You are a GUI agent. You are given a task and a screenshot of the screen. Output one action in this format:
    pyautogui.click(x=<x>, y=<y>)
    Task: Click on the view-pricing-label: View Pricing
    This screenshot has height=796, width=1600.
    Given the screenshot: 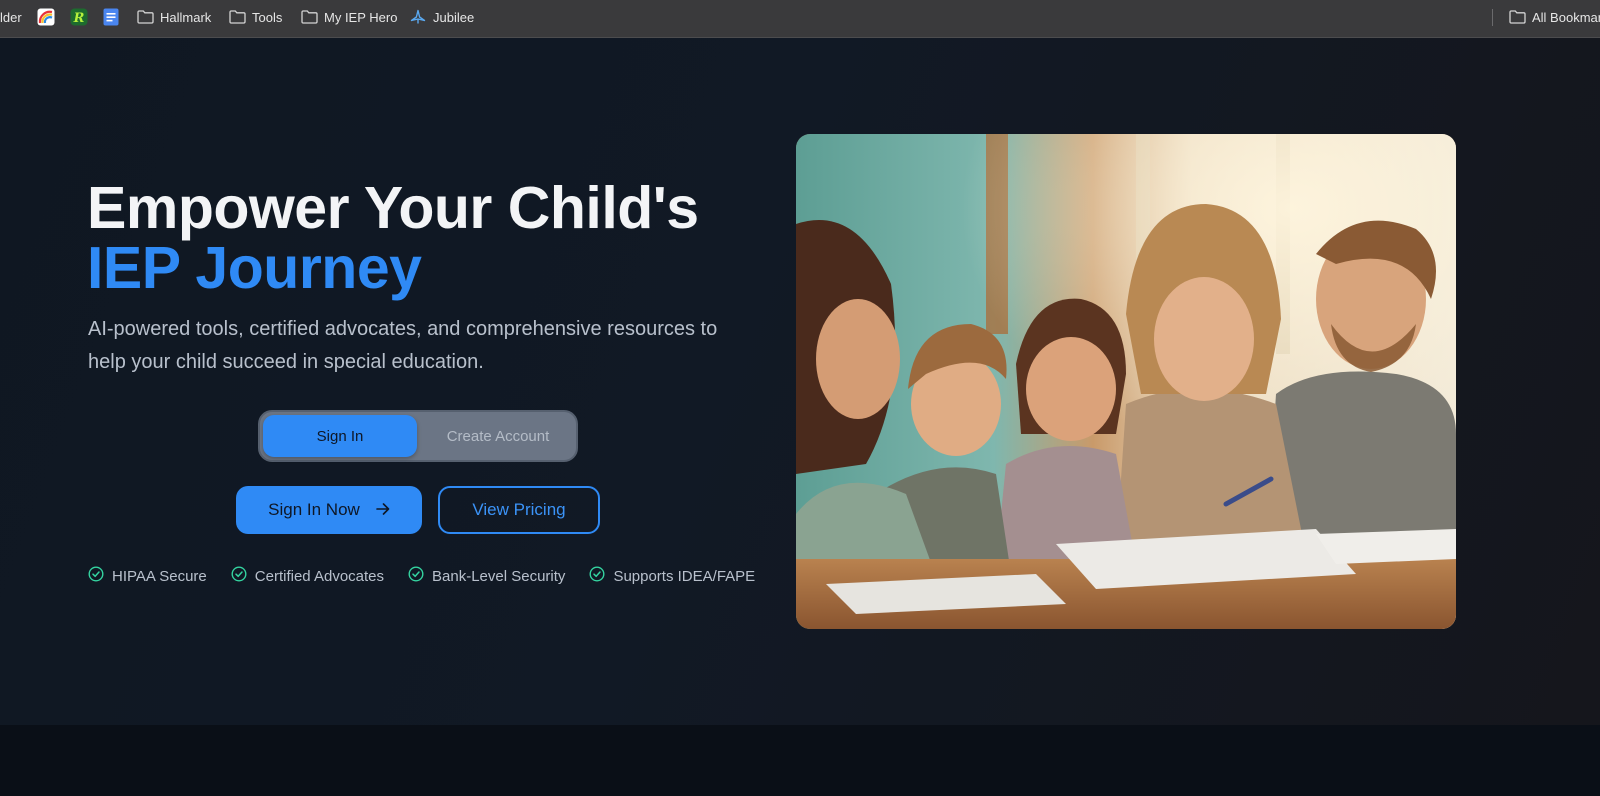 What is the action you would take?
    pyautogui.click(x=519, y=509)
    